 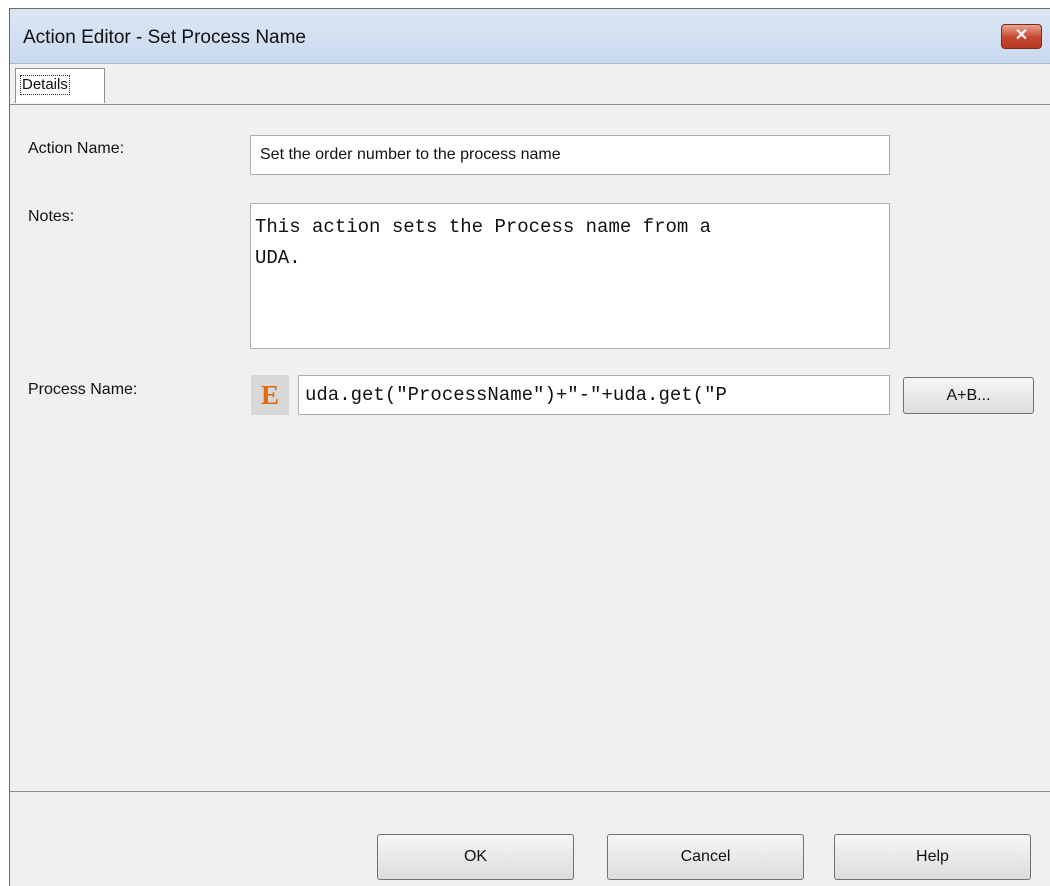 I want to click on close-button: ✕, so click(x=1021, y=36).